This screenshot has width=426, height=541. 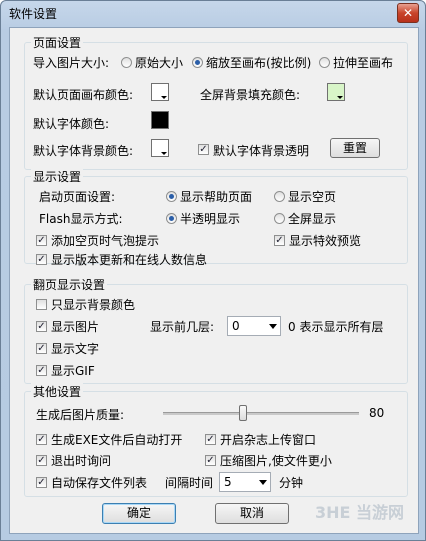 What do you see at coordinates (80, 415) in the screenshot?
I see `quality-label: 生成后图片质量:` at bounding box center [80, 415].